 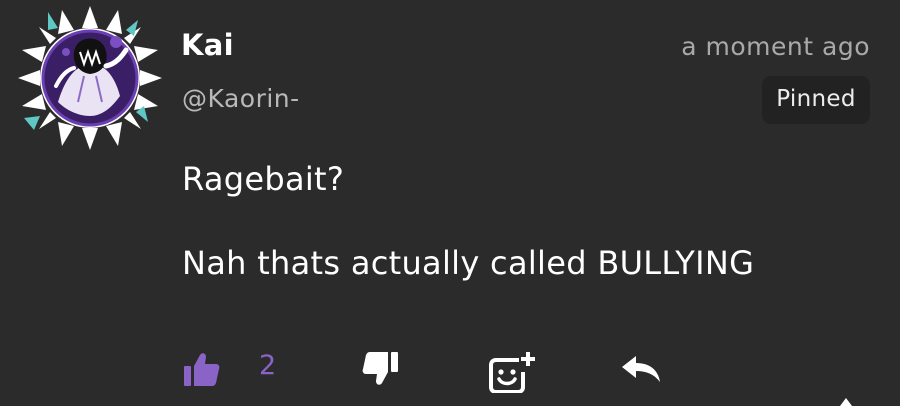 I want to click on reply-icon, so click(x=641, y=369).